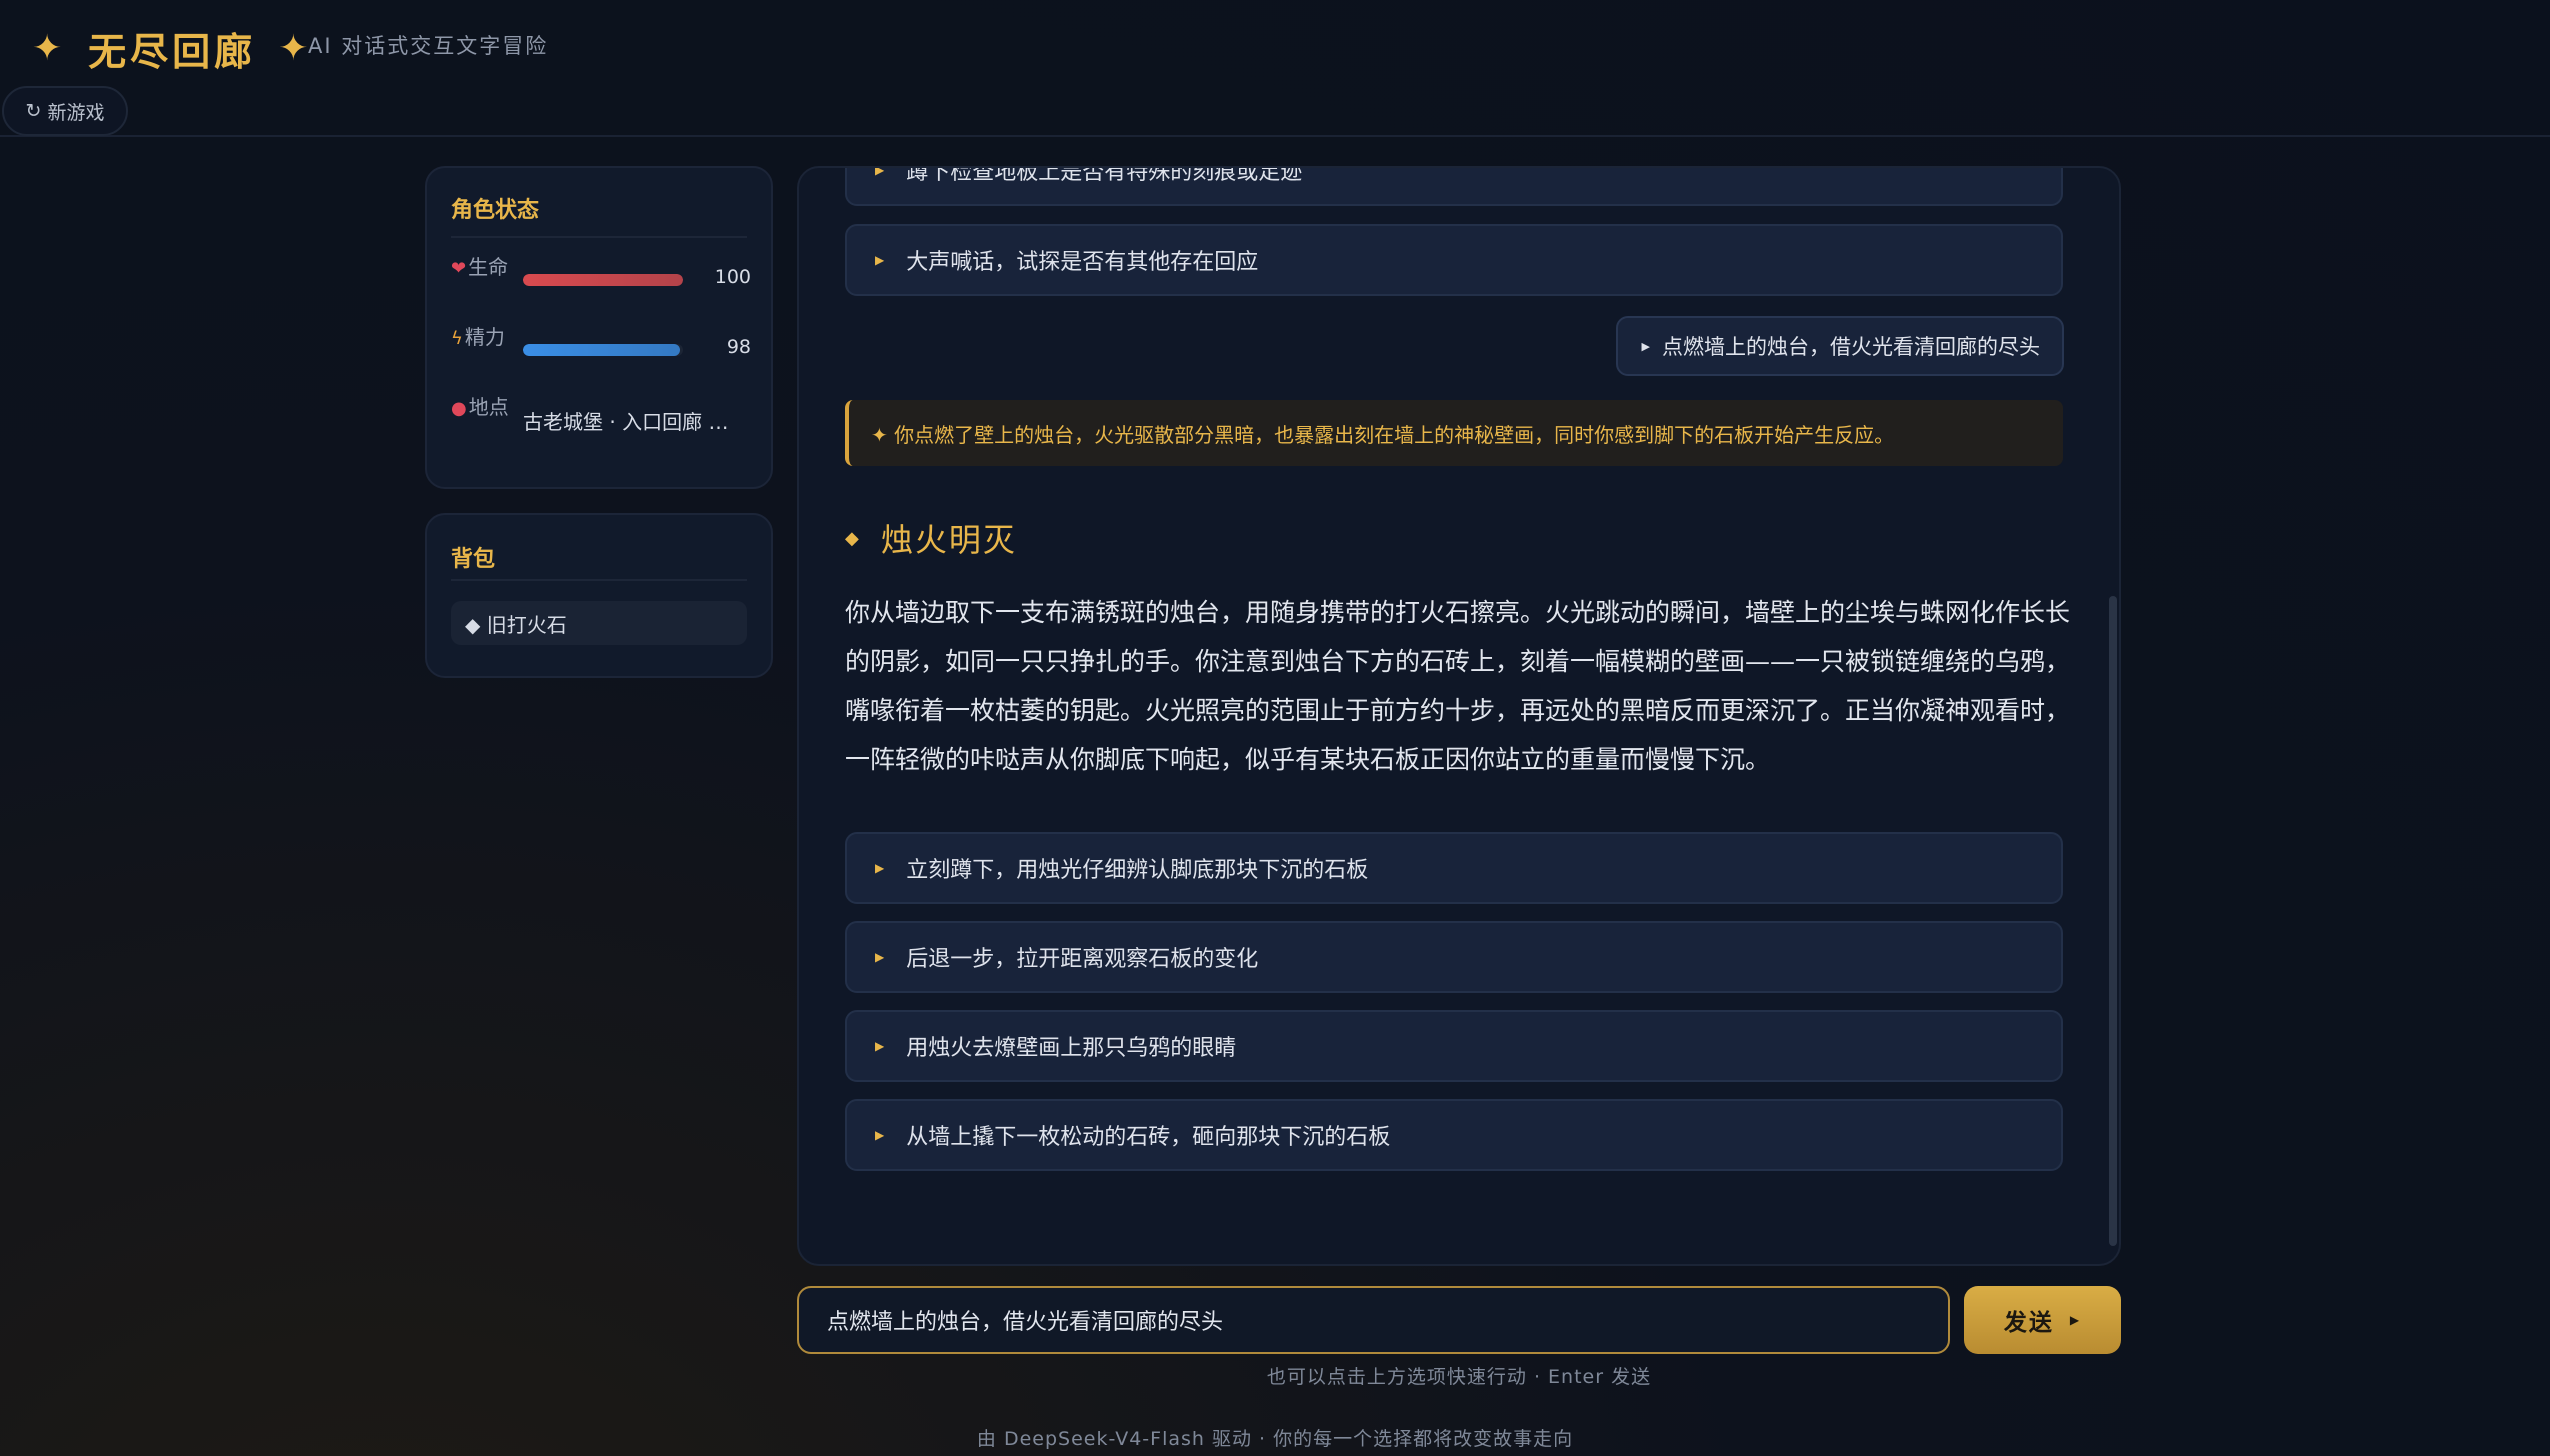 The height and width of the screenshot is (1456, 2550). I want to click on app-header: ✦ 无尽回廊 ✦ AI 对话式交互文字冒险 ↻ 新游戏, so click(1275, 68).